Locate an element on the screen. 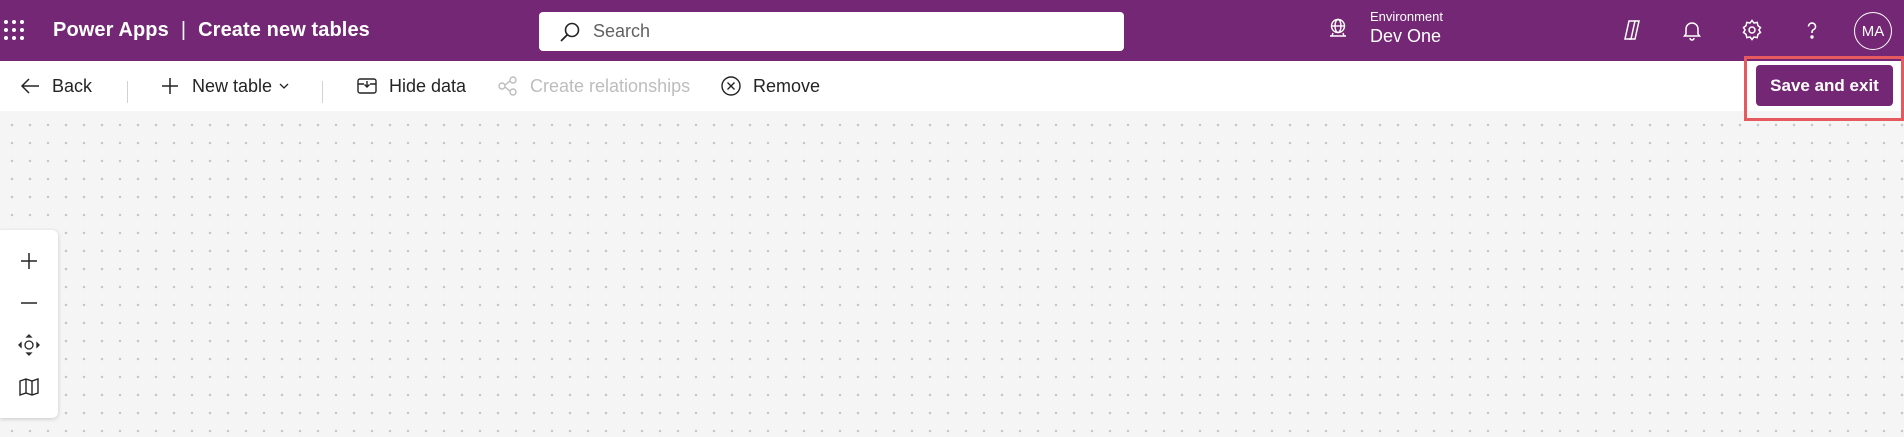 The width and height of the screenshot is (1904, 437). bell-icon is located at coordinates (1692, 30).